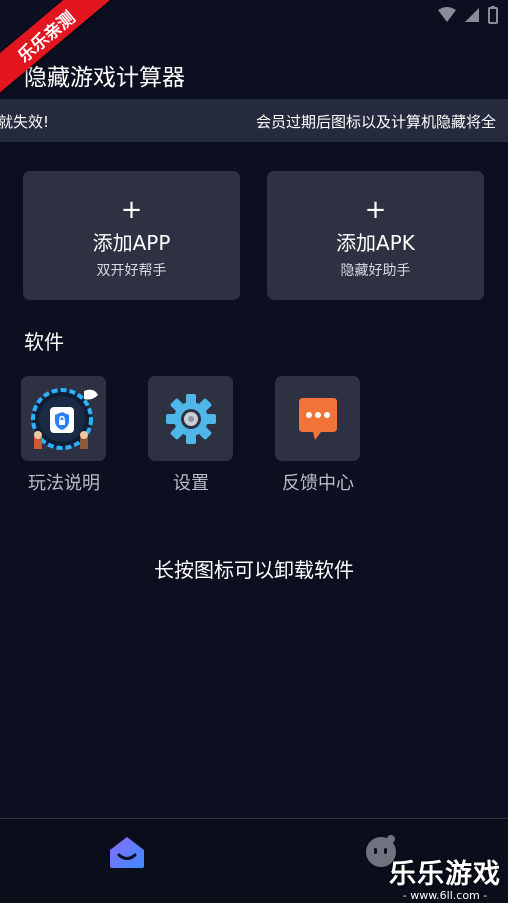  I want to click on watermark-logo: 乐乐游戏 - www.6ll.com -, so click(445, 877).